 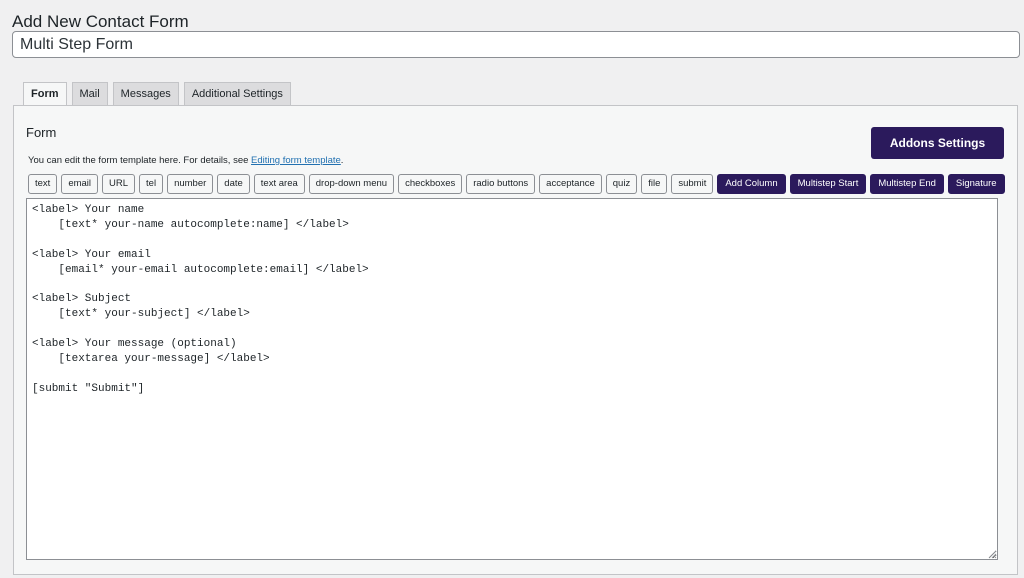 What do you see at coordinates (89, 94) in the screenshot?
I see `tab-mail: Mail` at bounding box center [89, 94].